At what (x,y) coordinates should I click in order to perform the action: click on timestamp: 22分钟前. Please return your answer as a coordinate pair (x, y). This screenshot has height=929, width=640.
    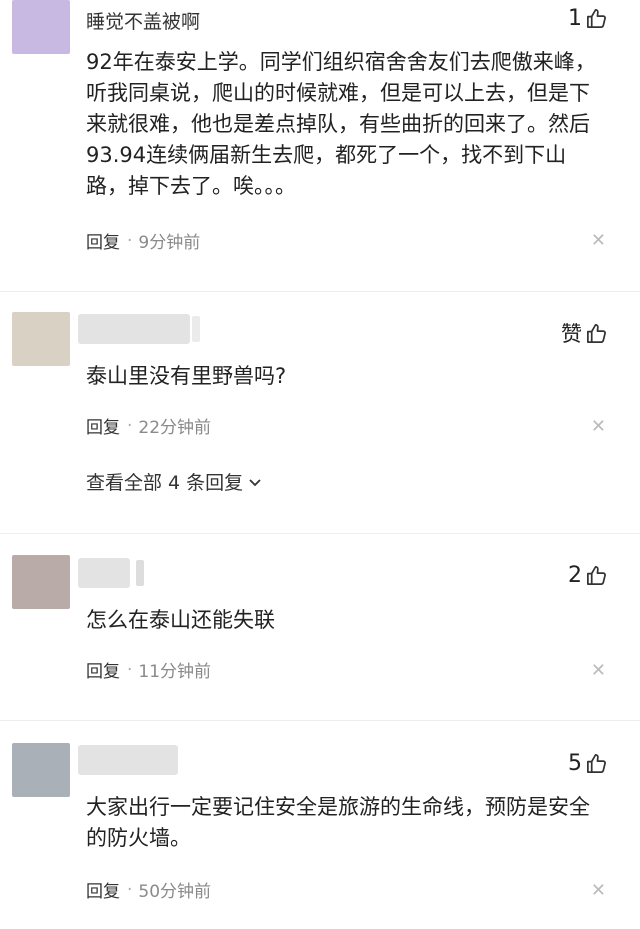
    Looking at the image, I should click on (175, 428).